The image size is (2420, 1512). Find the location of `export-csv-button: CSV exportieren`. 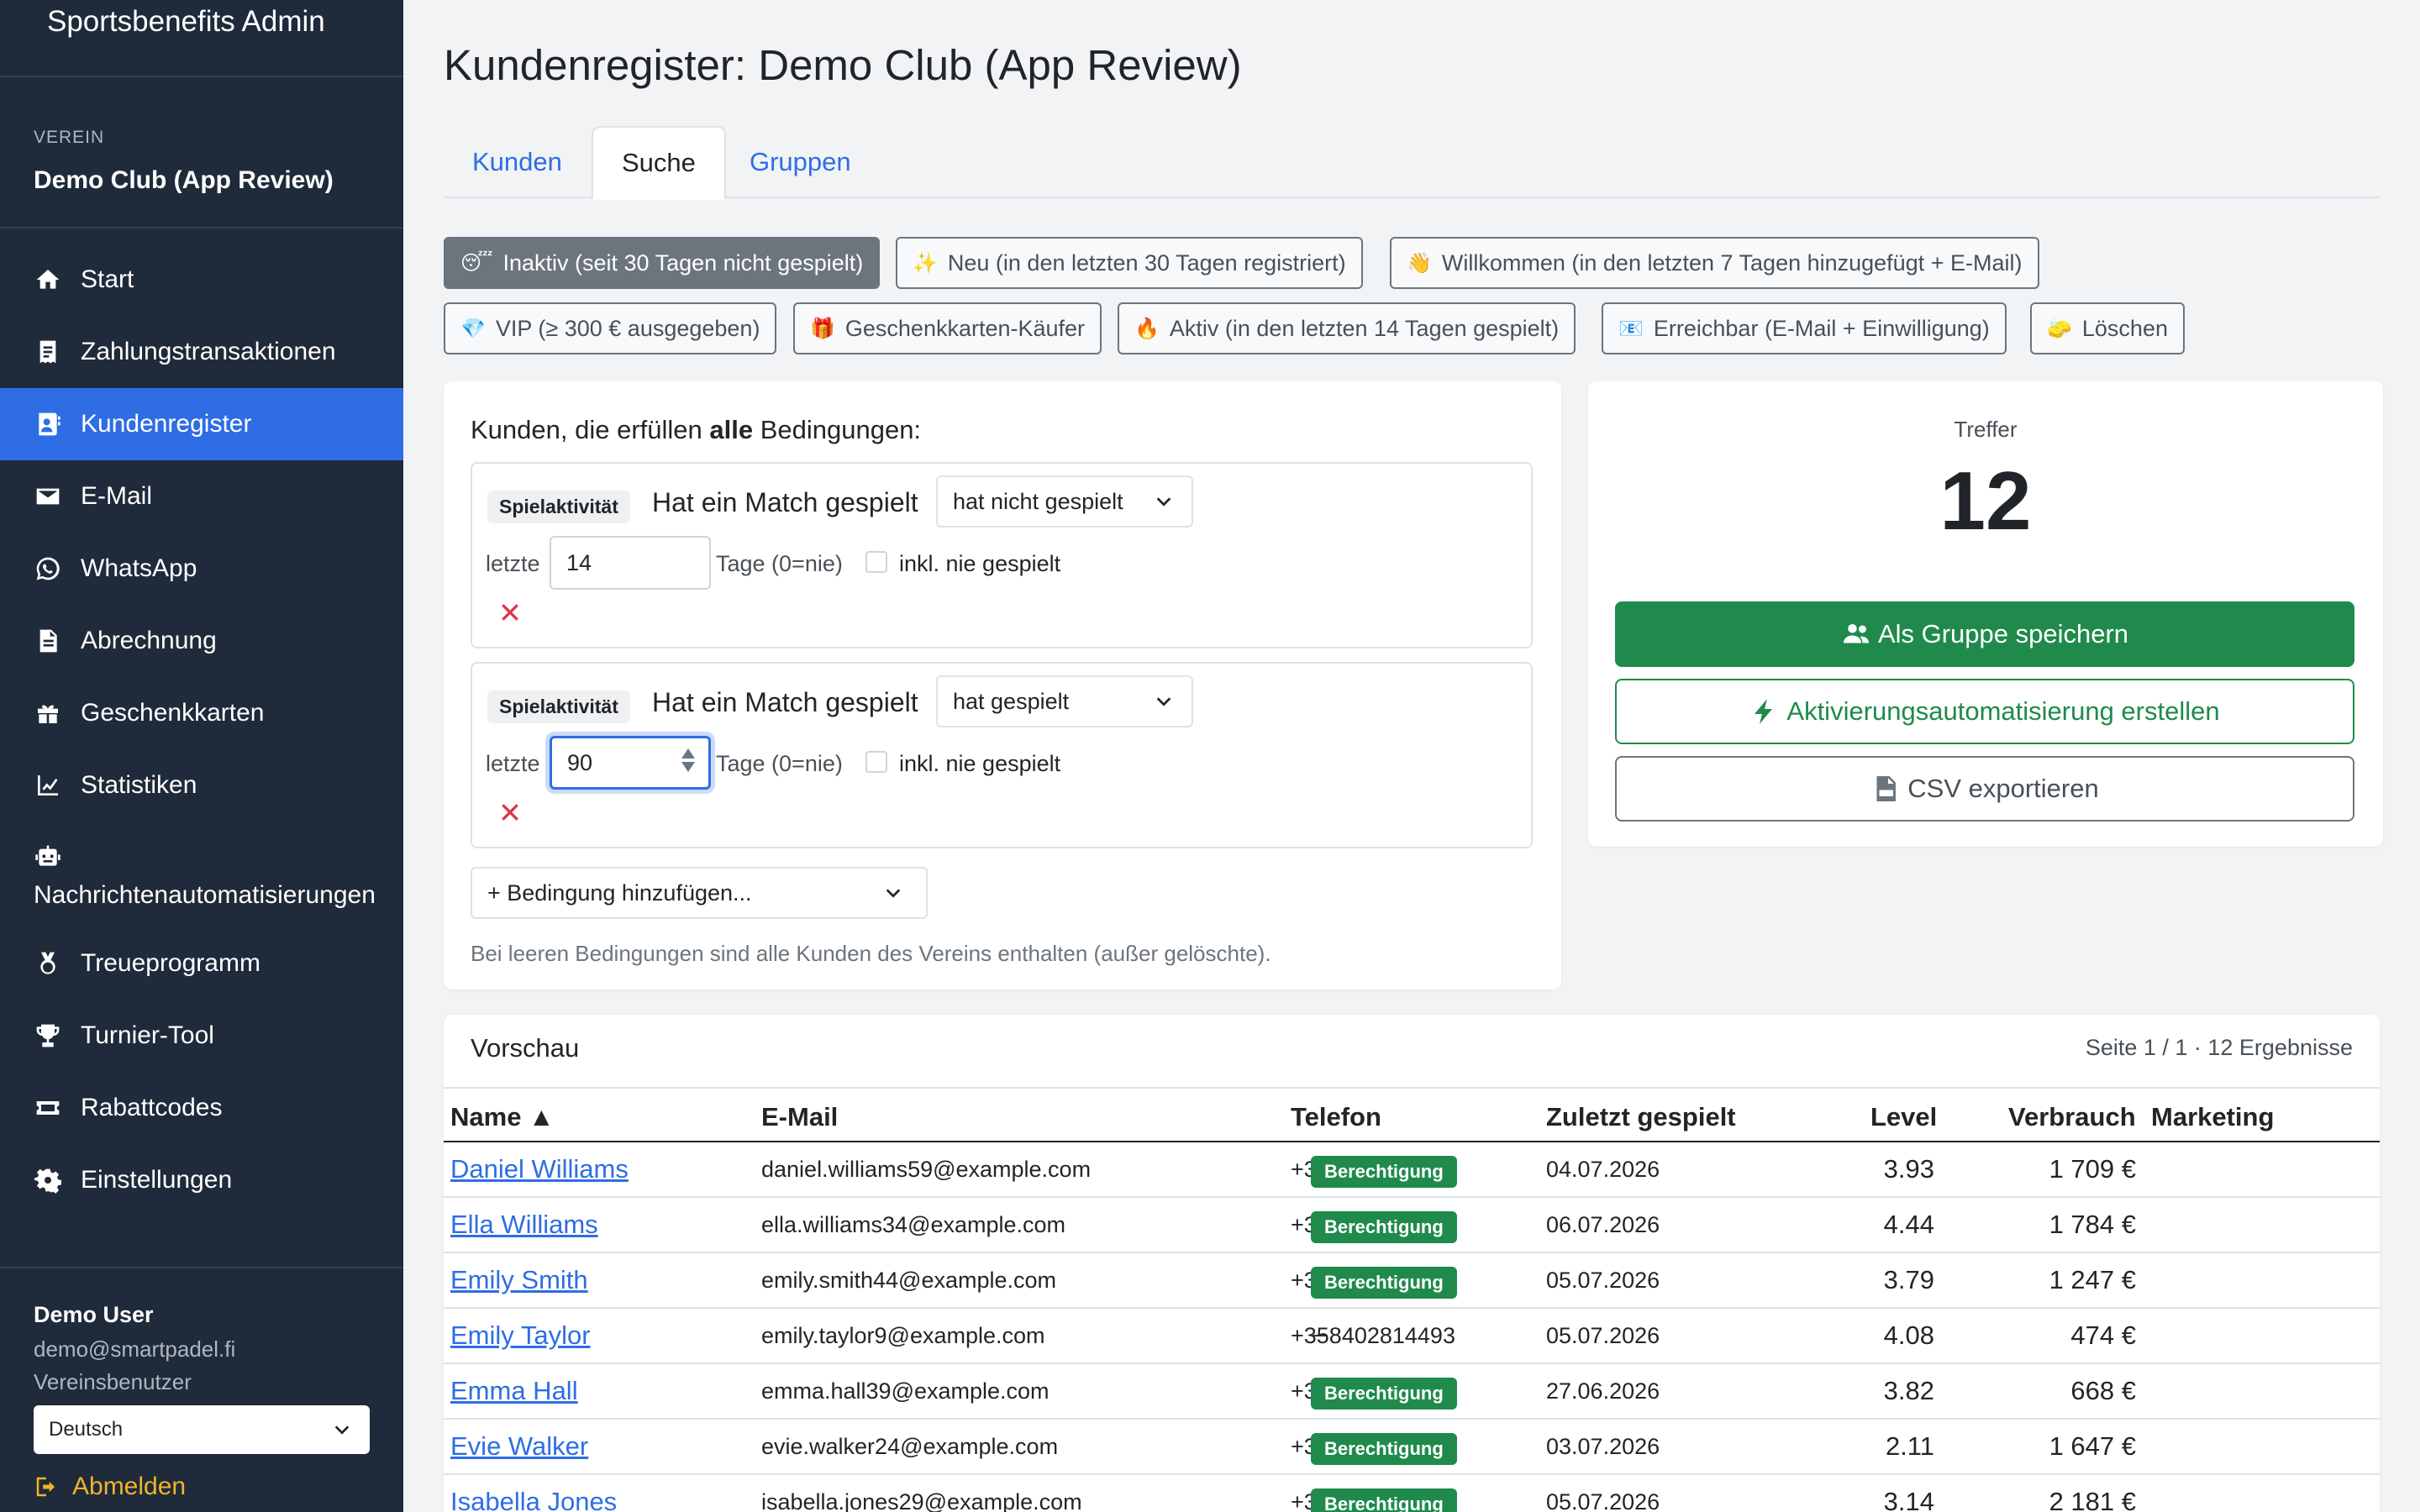

export-csv-button: CSV exportieren is located at coordinates (1984, 789).